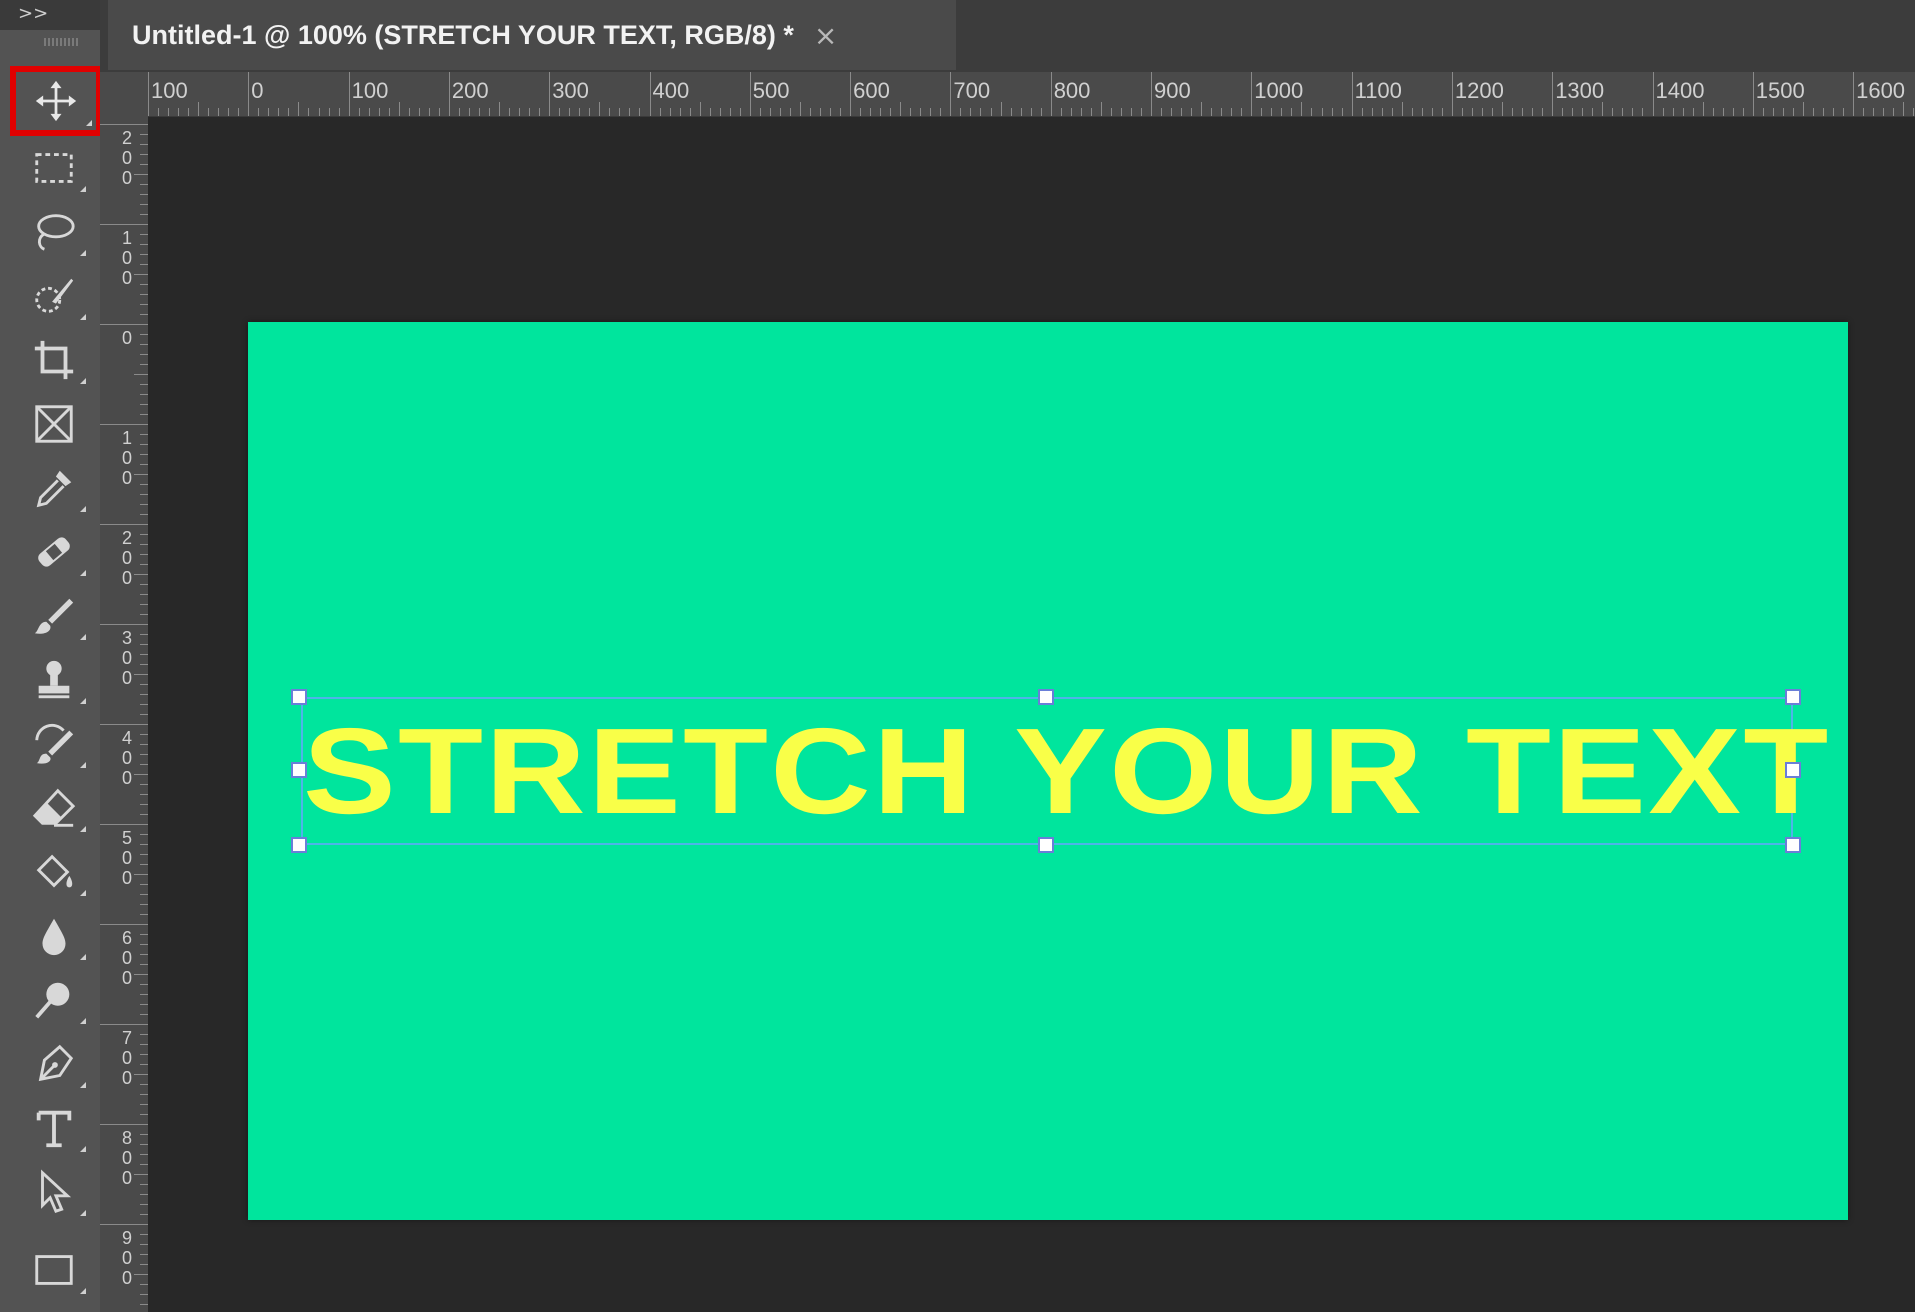 This screenshot has width=1915, height=1312. What do you see at coordinates (825, 35) in the screenshot?
I see `close-icon: ×` at bounding box center [825, 35].